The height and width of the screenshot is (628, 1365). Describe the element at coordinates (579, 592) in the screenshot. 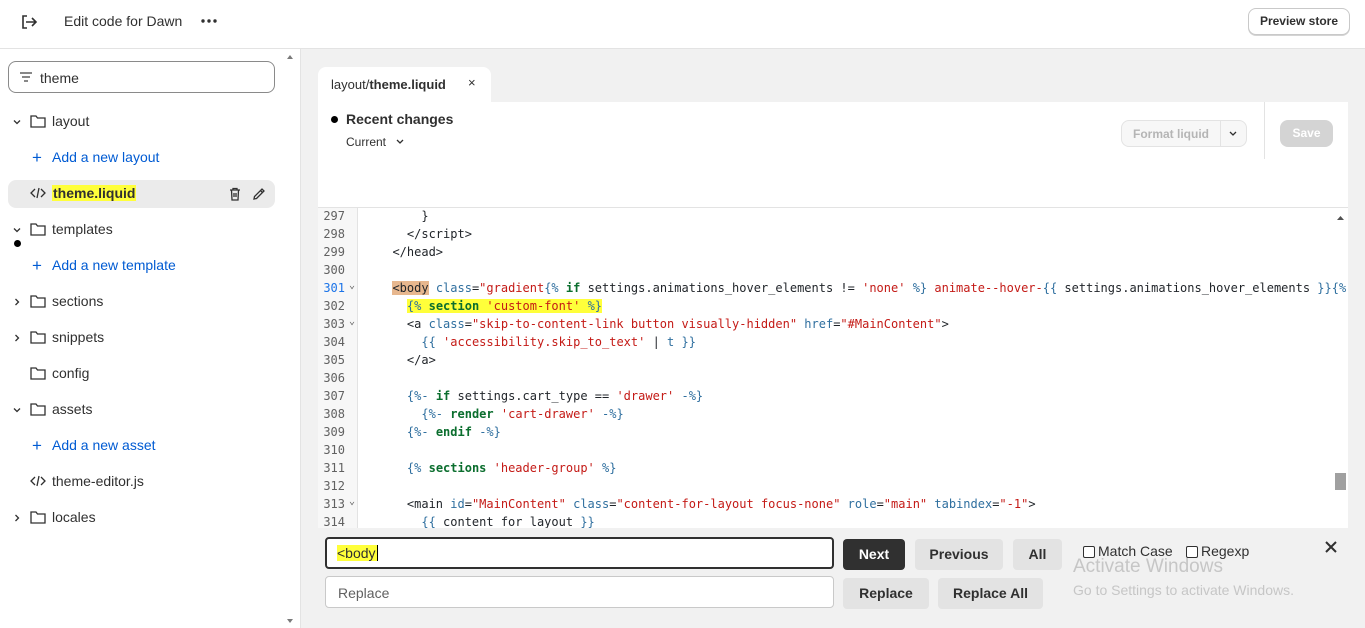

I see `replace-input: Replace` at that location.